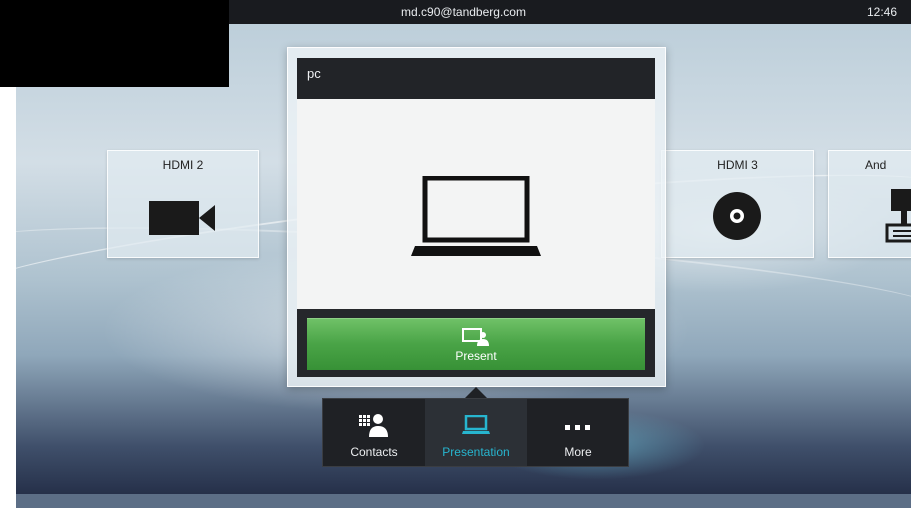 Image resolution: width=911 pixels, height=515 pixels. I want to click on tab-label: Contacts, so click(374, 452).